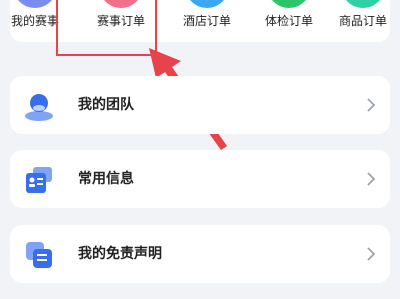 The image size is (400, 299). I want to click on shortcut-label: 体检订单, so click(288, 21).